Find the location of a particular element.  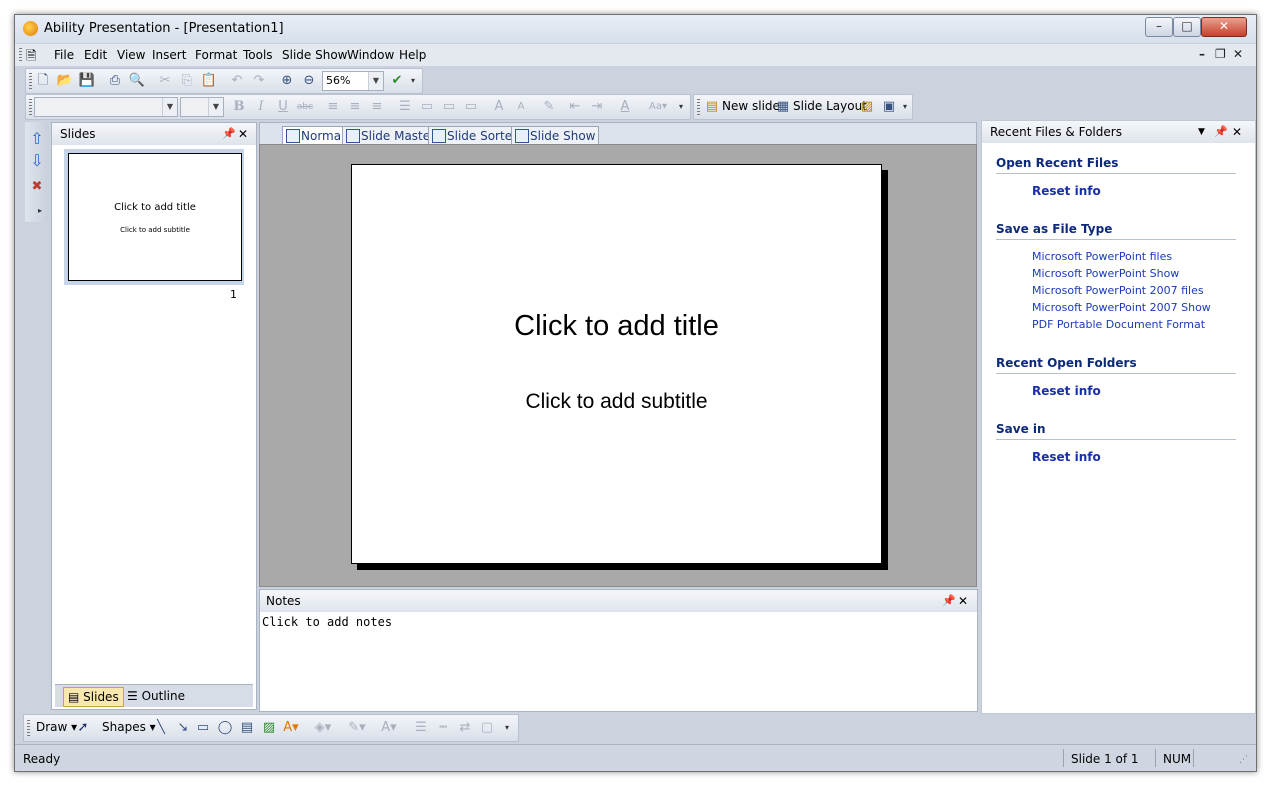

align-left-icon: ≡ is located at coordinates (333, 107).